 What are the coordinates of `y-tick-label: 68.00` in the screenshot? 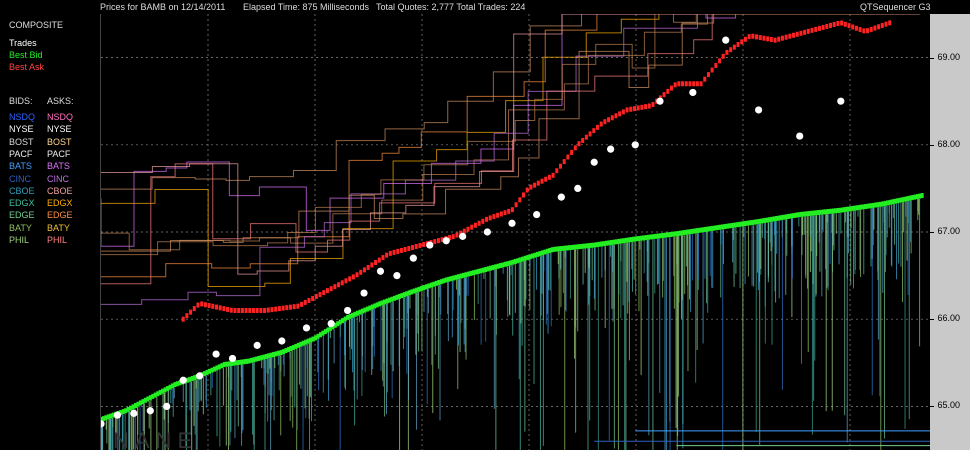 It's located at (948, 143).